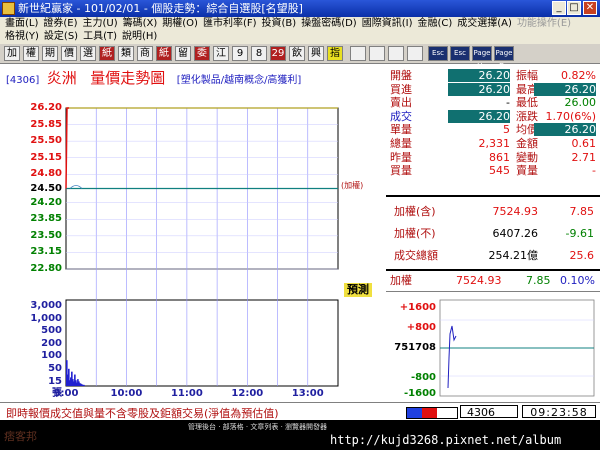  What do you see at coordinates (423, 377) in the screenshot?
I see `mini-tick-label: -800` at bounding box center [423, 377].